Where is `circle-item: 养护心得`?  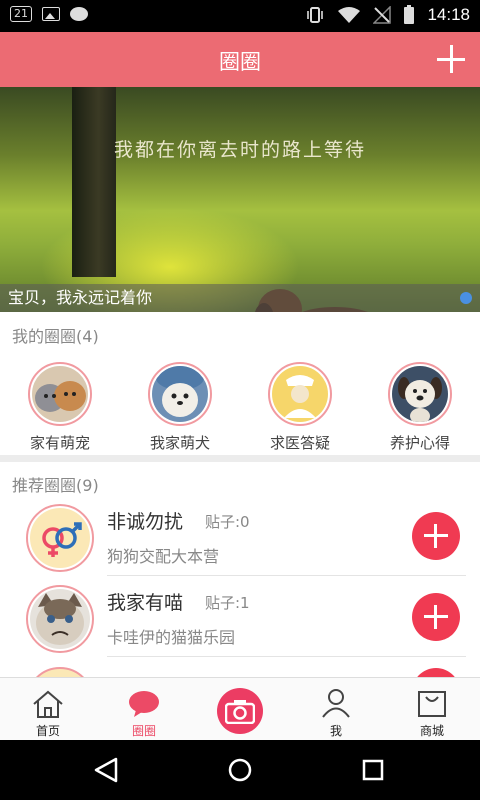
circle-item: 养护心得 is located at coordinates (420, 407).